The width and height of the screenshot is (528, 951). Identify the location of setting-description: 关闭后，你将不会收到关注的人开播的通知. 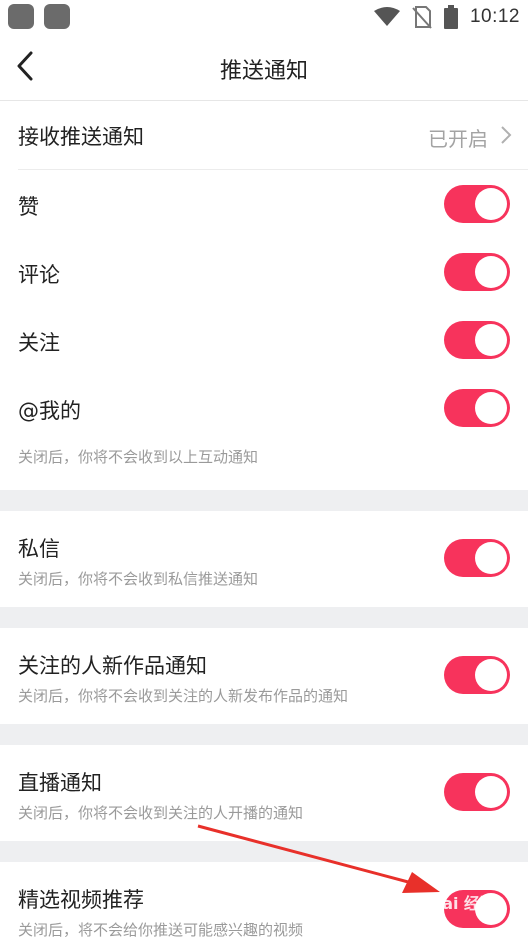
(161, 813).